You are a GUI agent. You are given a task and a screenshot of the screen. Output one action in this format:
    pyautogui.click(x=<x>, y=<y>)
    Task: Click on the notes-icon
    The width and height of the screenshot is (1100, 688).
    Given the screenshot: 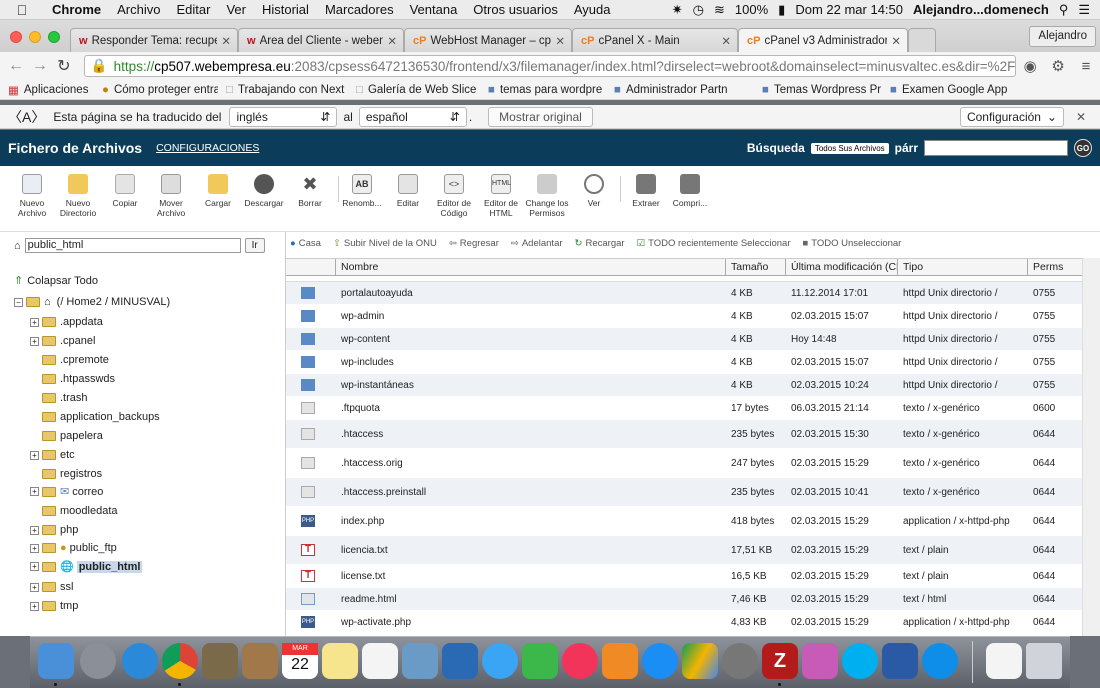 What is the action you would take?
    pyautogui.click(x=340, y=661)
    